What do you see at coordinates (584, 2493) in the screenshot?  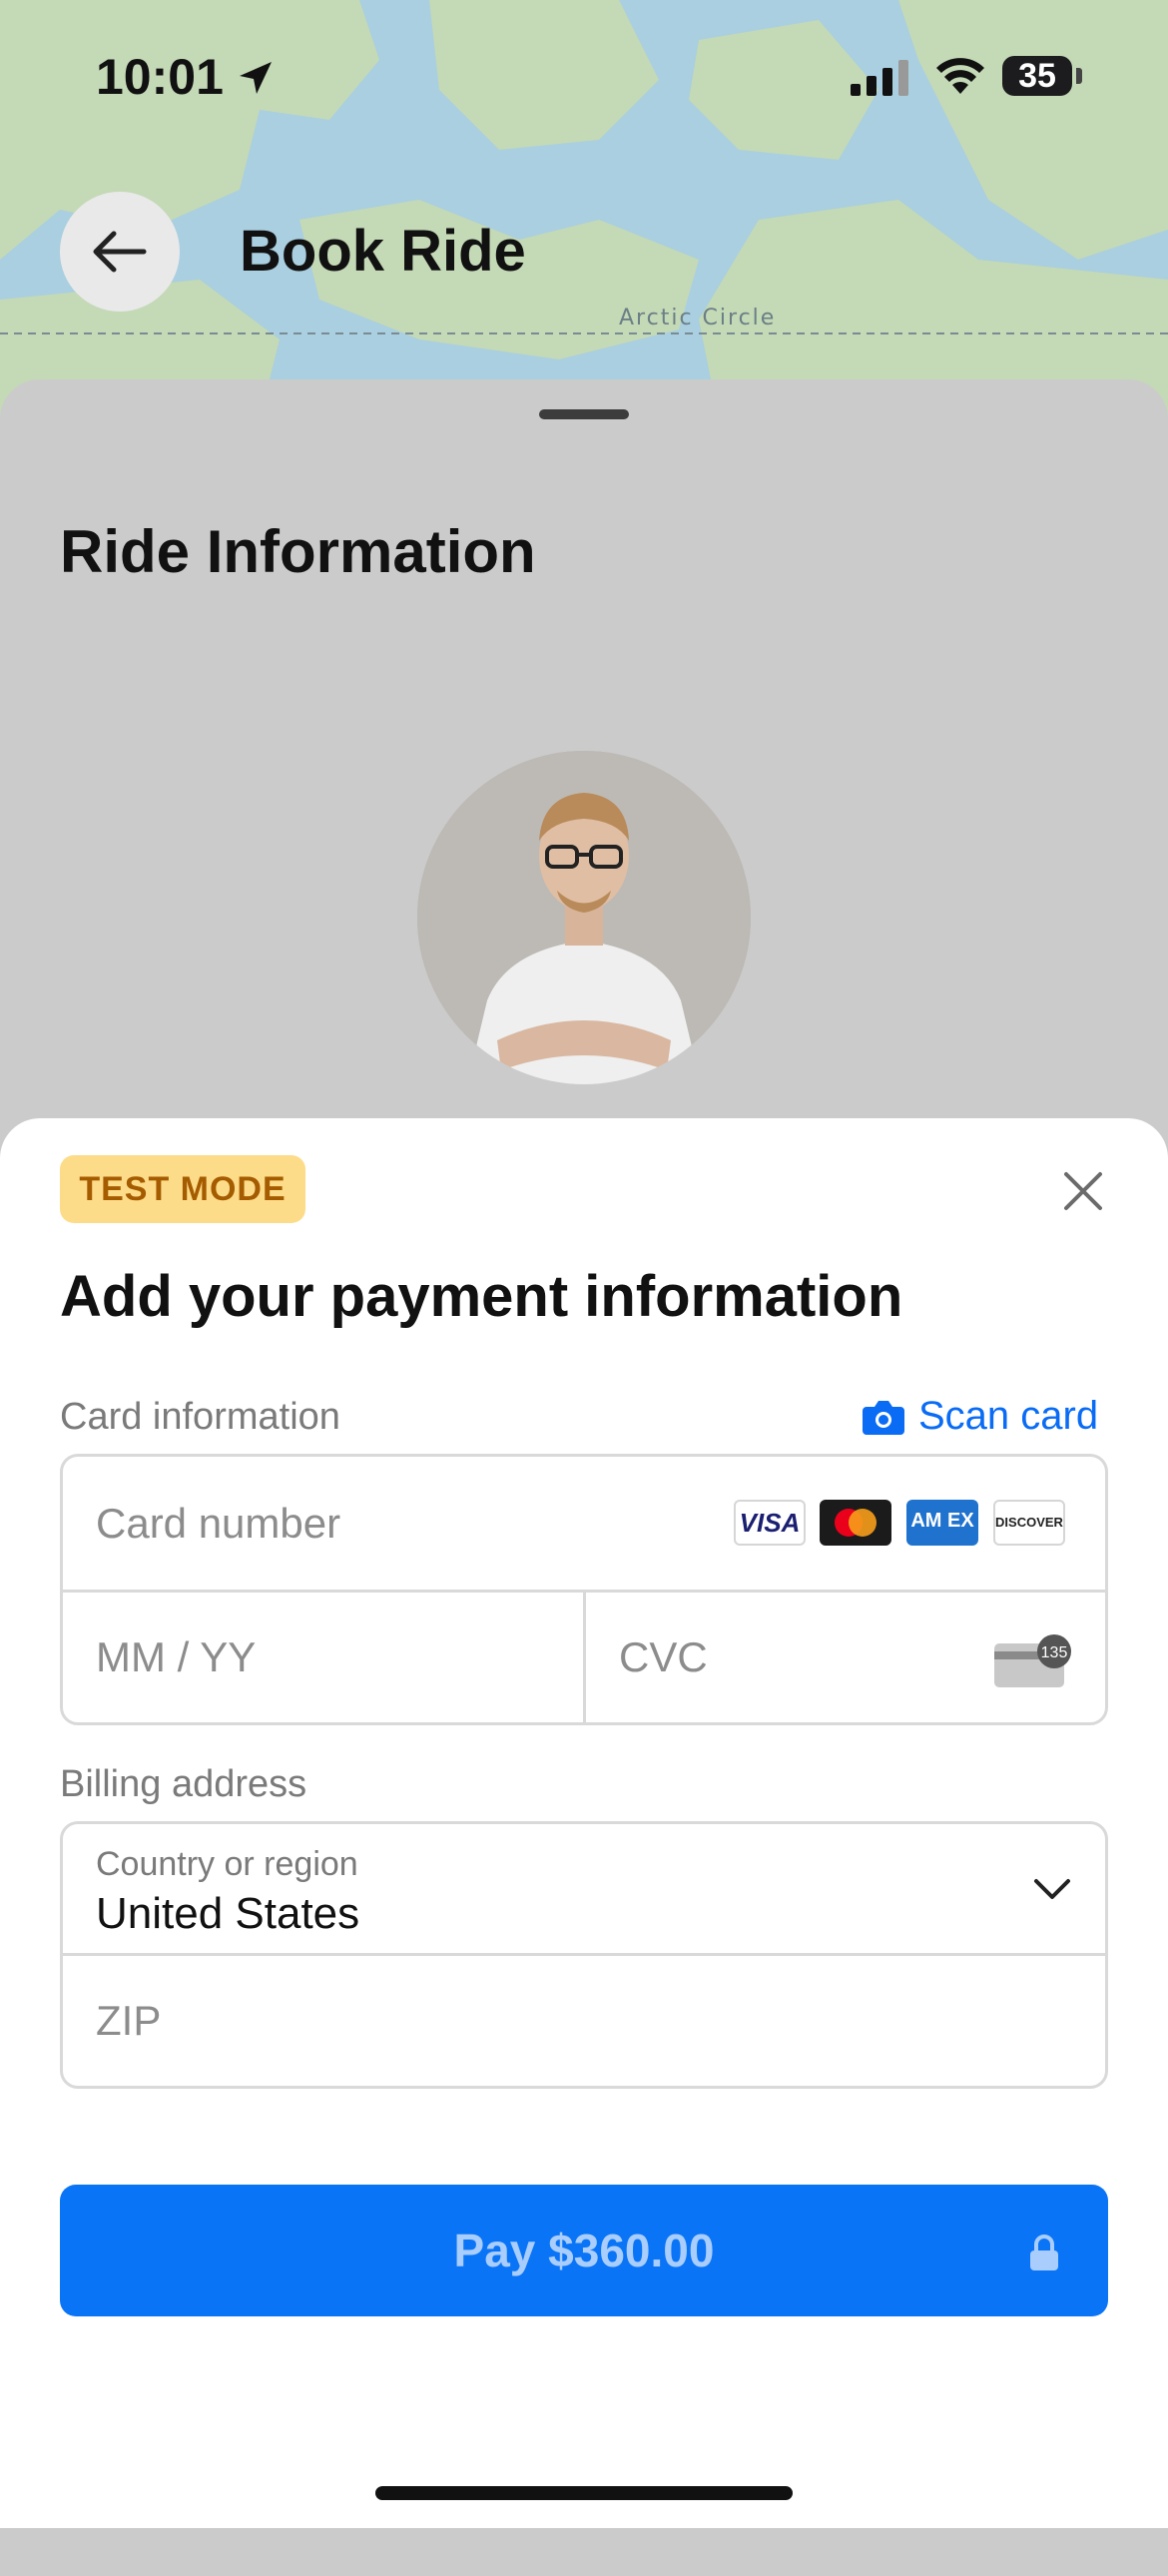 I see `home-indicator` at bounding box center [584, 2493].